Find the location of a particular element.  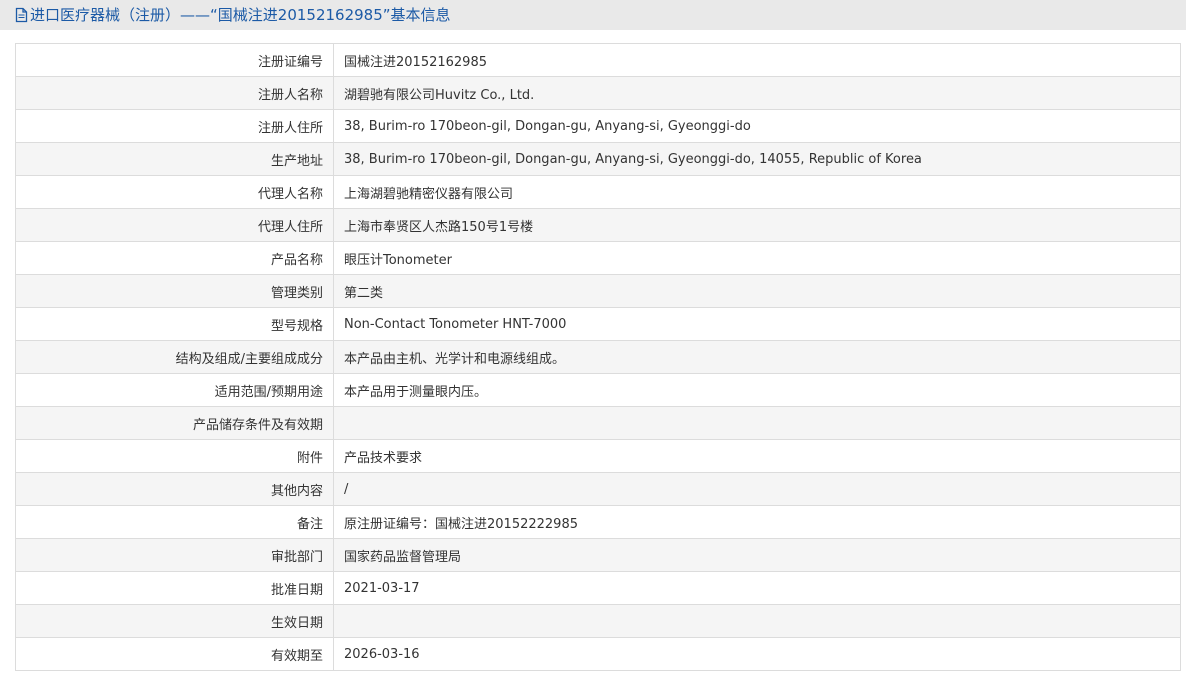

row-value: 2026-03-16 is located at coordinates (757, 654).